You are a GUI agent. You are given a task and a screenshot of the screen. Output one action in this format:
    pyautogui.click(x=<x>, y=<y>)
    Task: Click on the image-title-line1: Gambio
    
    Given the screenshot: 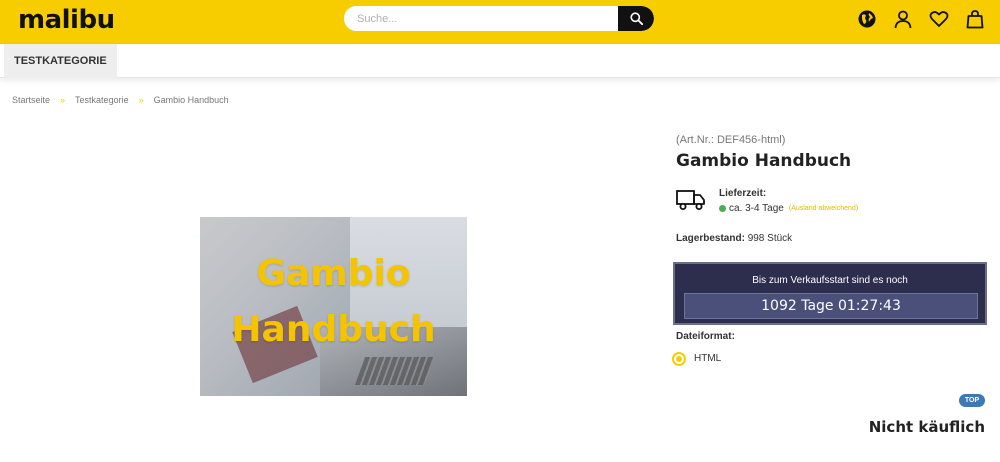 What is the action you would take?
    pyautogui.click(x=333, y=273)
    